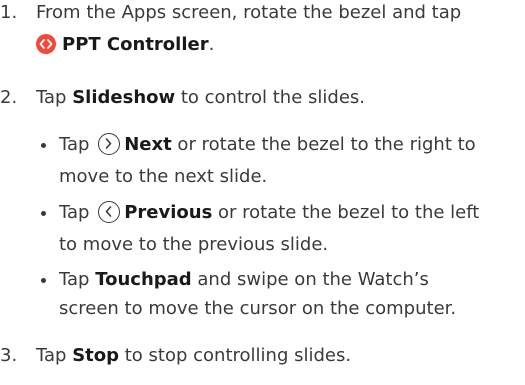  Describe the element at coordinates (235, 355) in the screenshot. I see `step-3-post: to stop controlling slides.` at that location.